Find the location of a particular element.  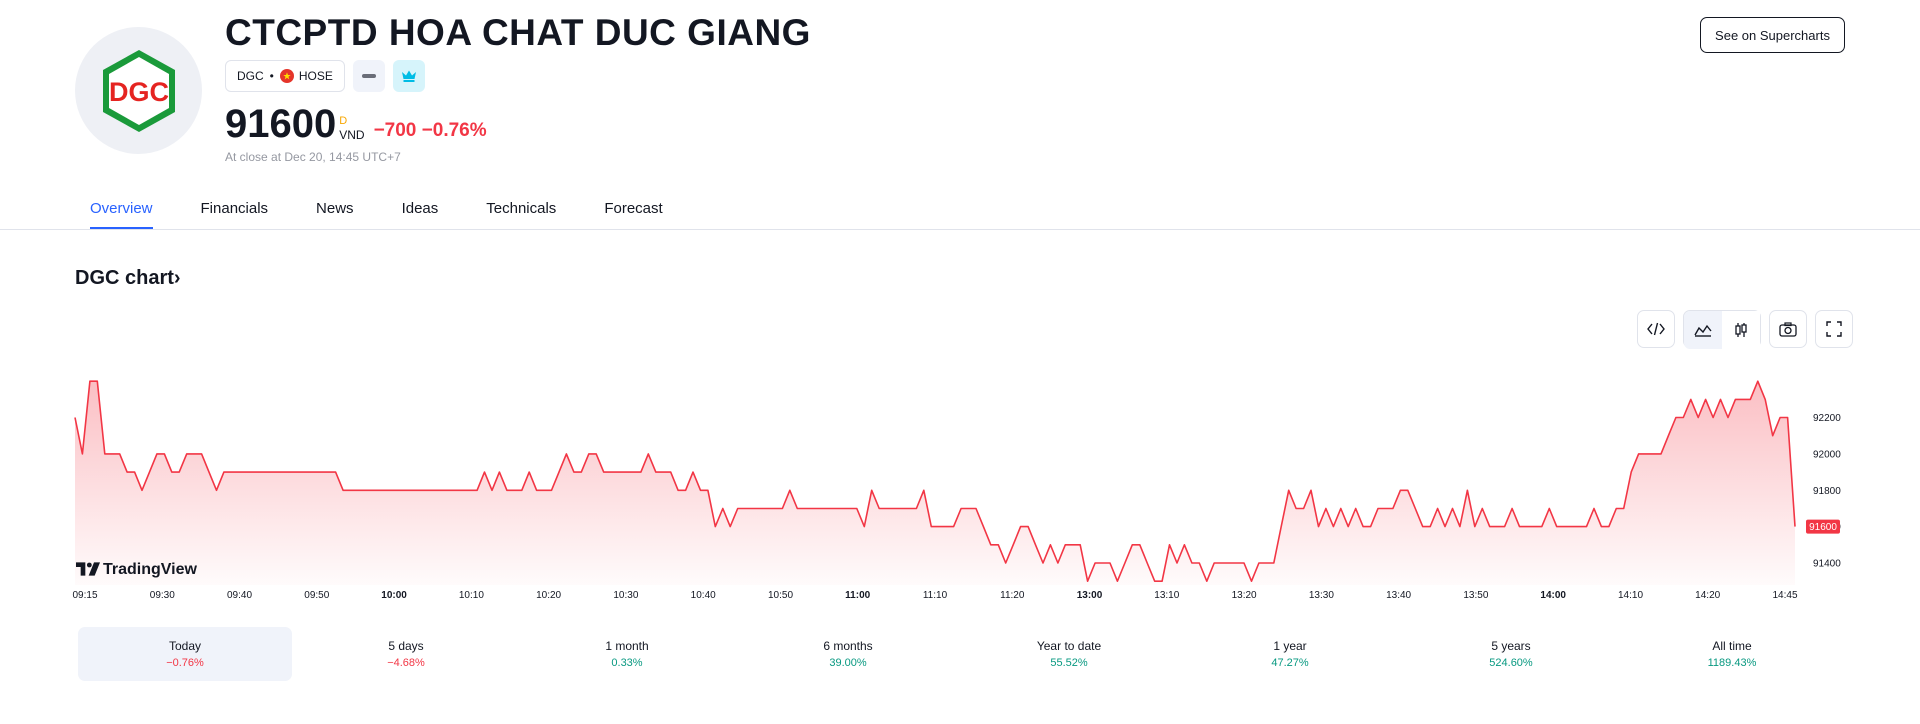

period-change: −4.68% is located at coordinates (406, 662).